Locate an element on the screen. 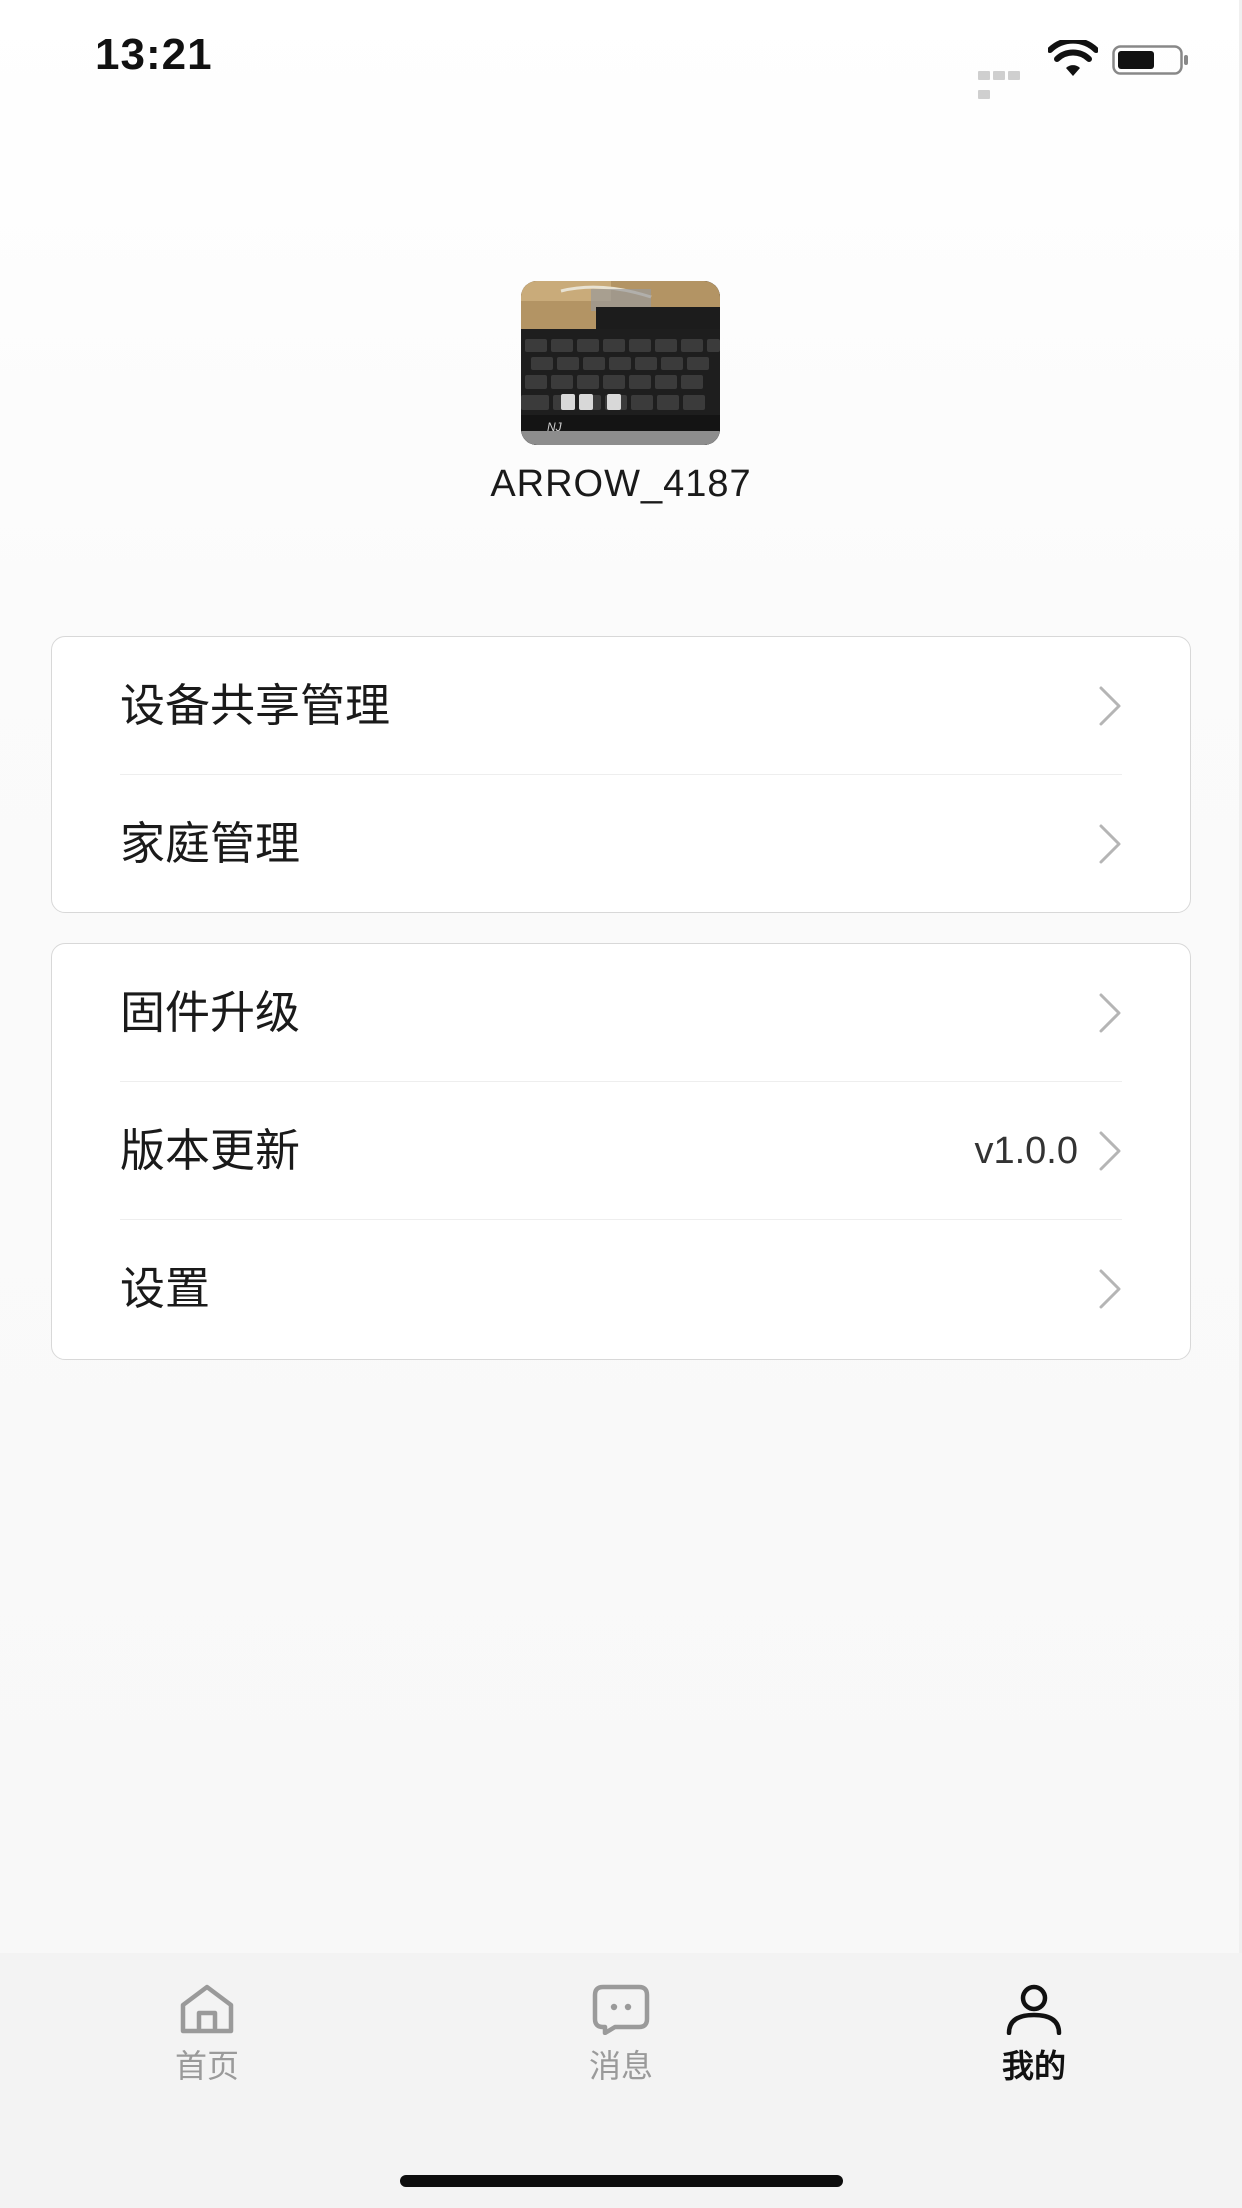 Image resolution: width=1242 pixels, height=2208 pixels. status-bar: 13:21 is located at coordinates (621, 60).